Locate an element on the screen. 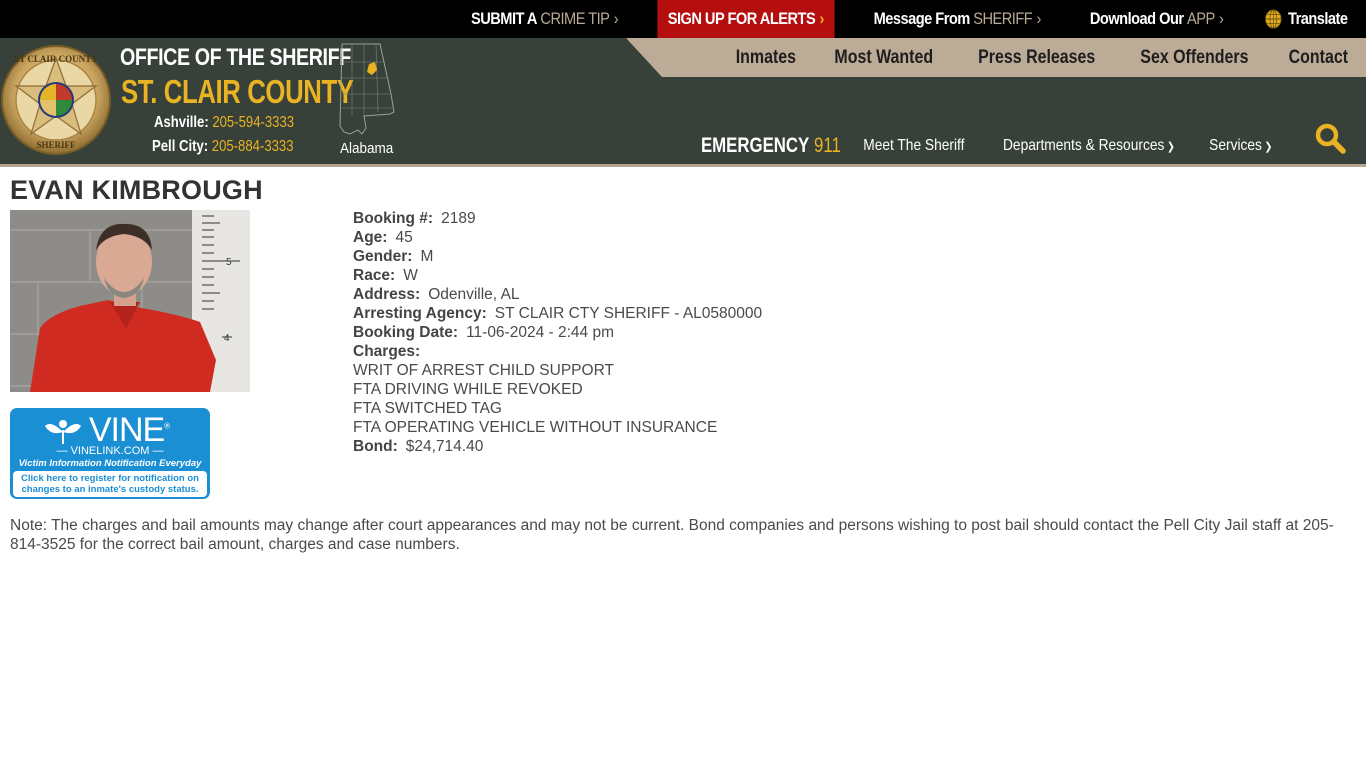 The height and width of the screenshot is (768, 1366). state-label: Alabama is located at coordinates (367, 148).